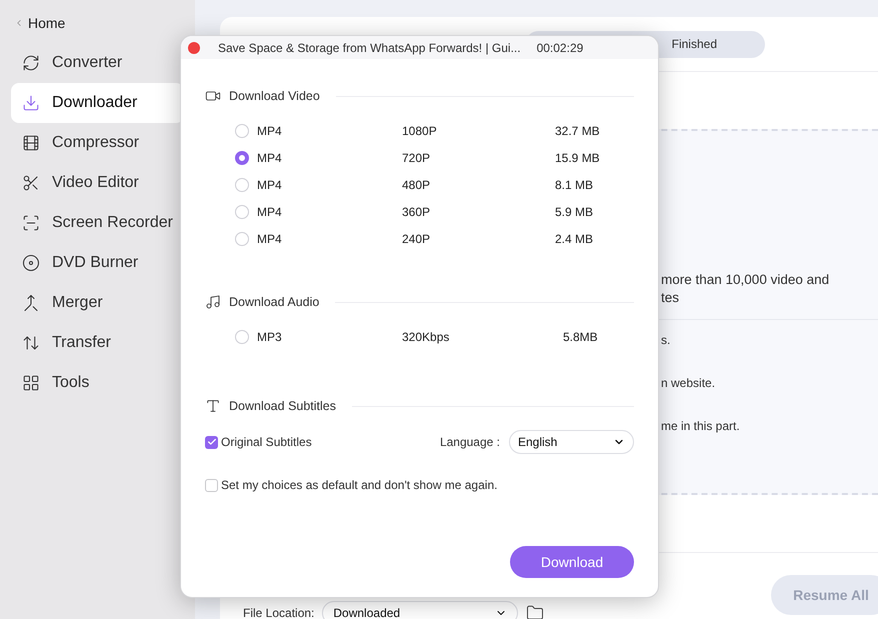 The image size is (878, 619). I want to click on sidebar-item: Video Editor, so click(97, 183).